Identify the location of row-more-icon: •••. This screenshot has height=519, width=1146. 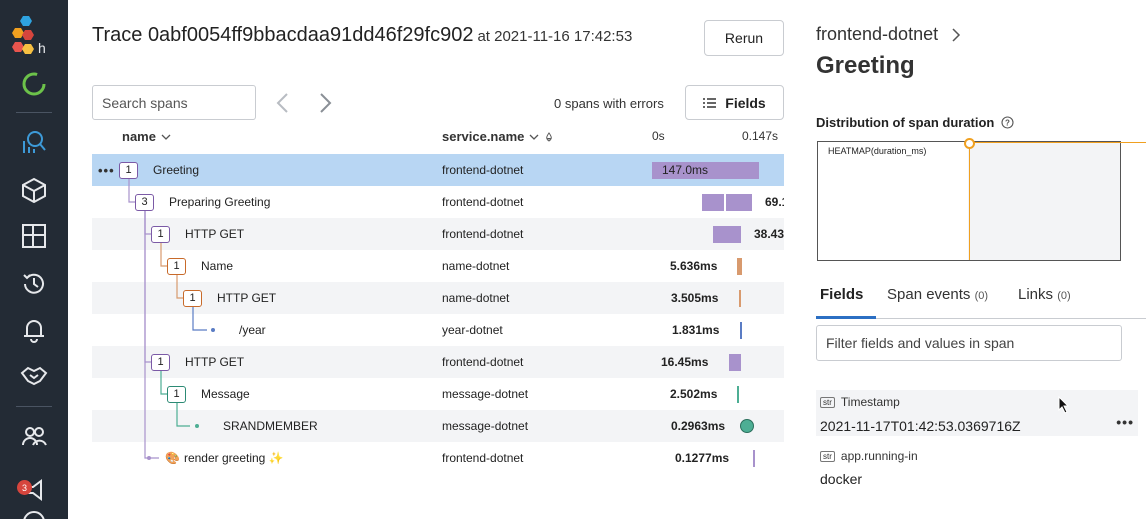
(106, 170).